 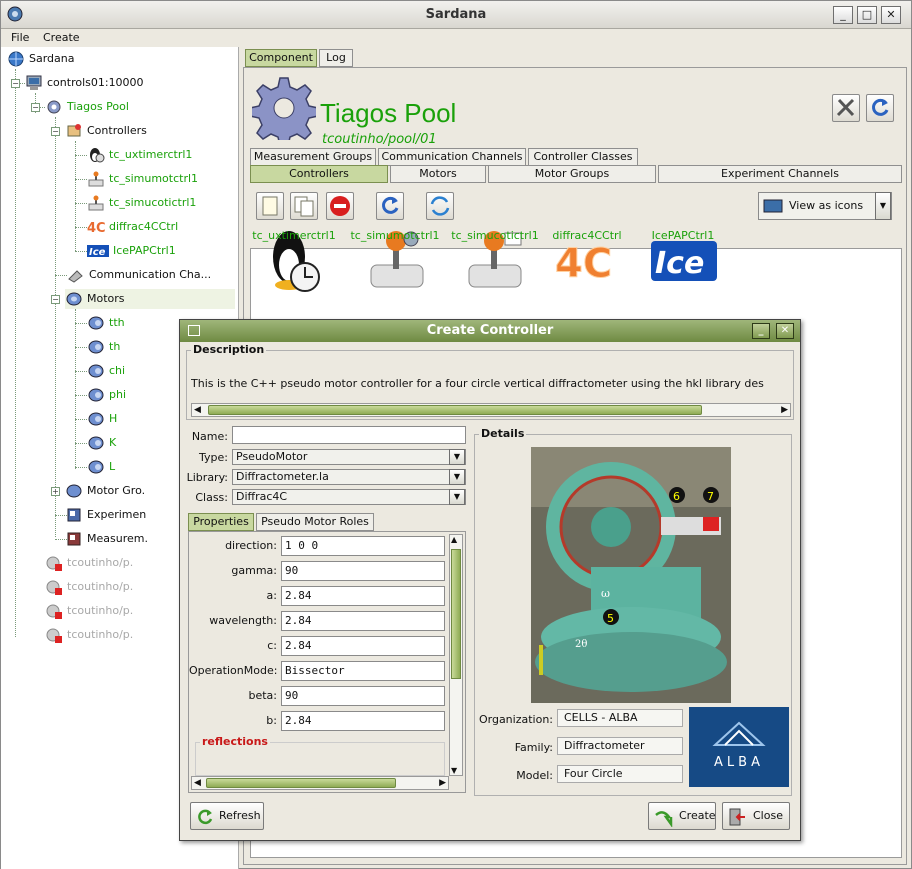 What do you see at coordinates (55, 491) in the screenshot?
I see `expand-toggle: +` at bounding box center [55, 491].